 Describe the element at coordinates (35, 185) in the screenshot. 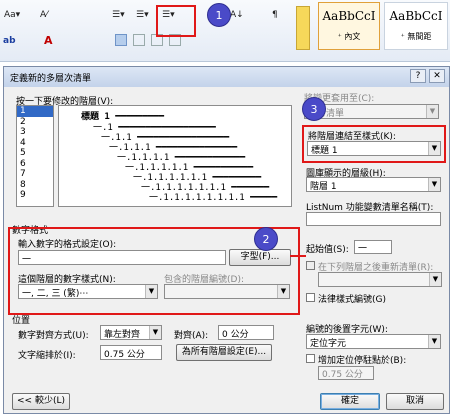

I see `level-item: 8` at that location.